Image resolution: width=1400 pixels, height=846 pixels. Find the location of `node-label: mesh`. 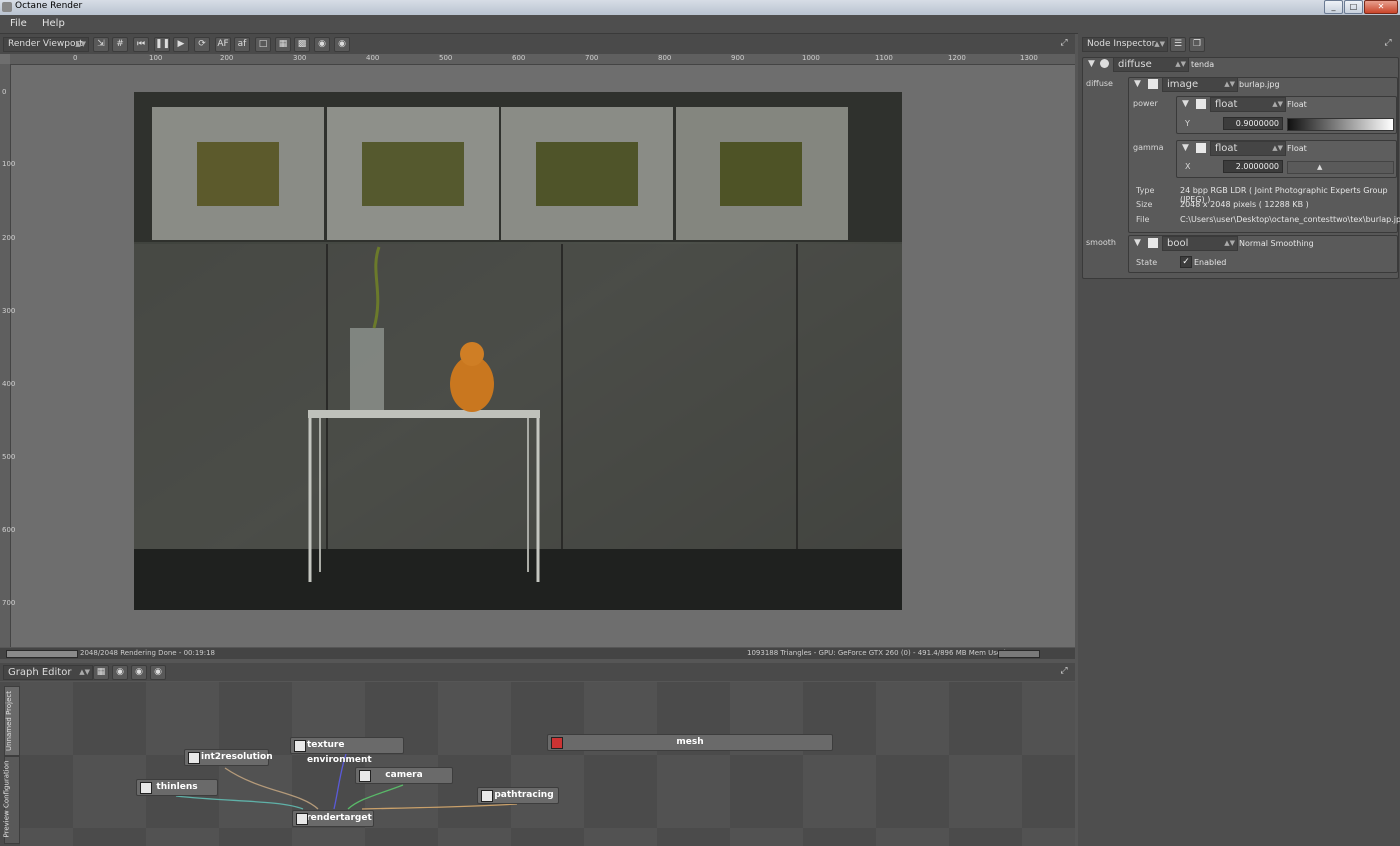

node-label: mesh is located at coordinates (690, 742).